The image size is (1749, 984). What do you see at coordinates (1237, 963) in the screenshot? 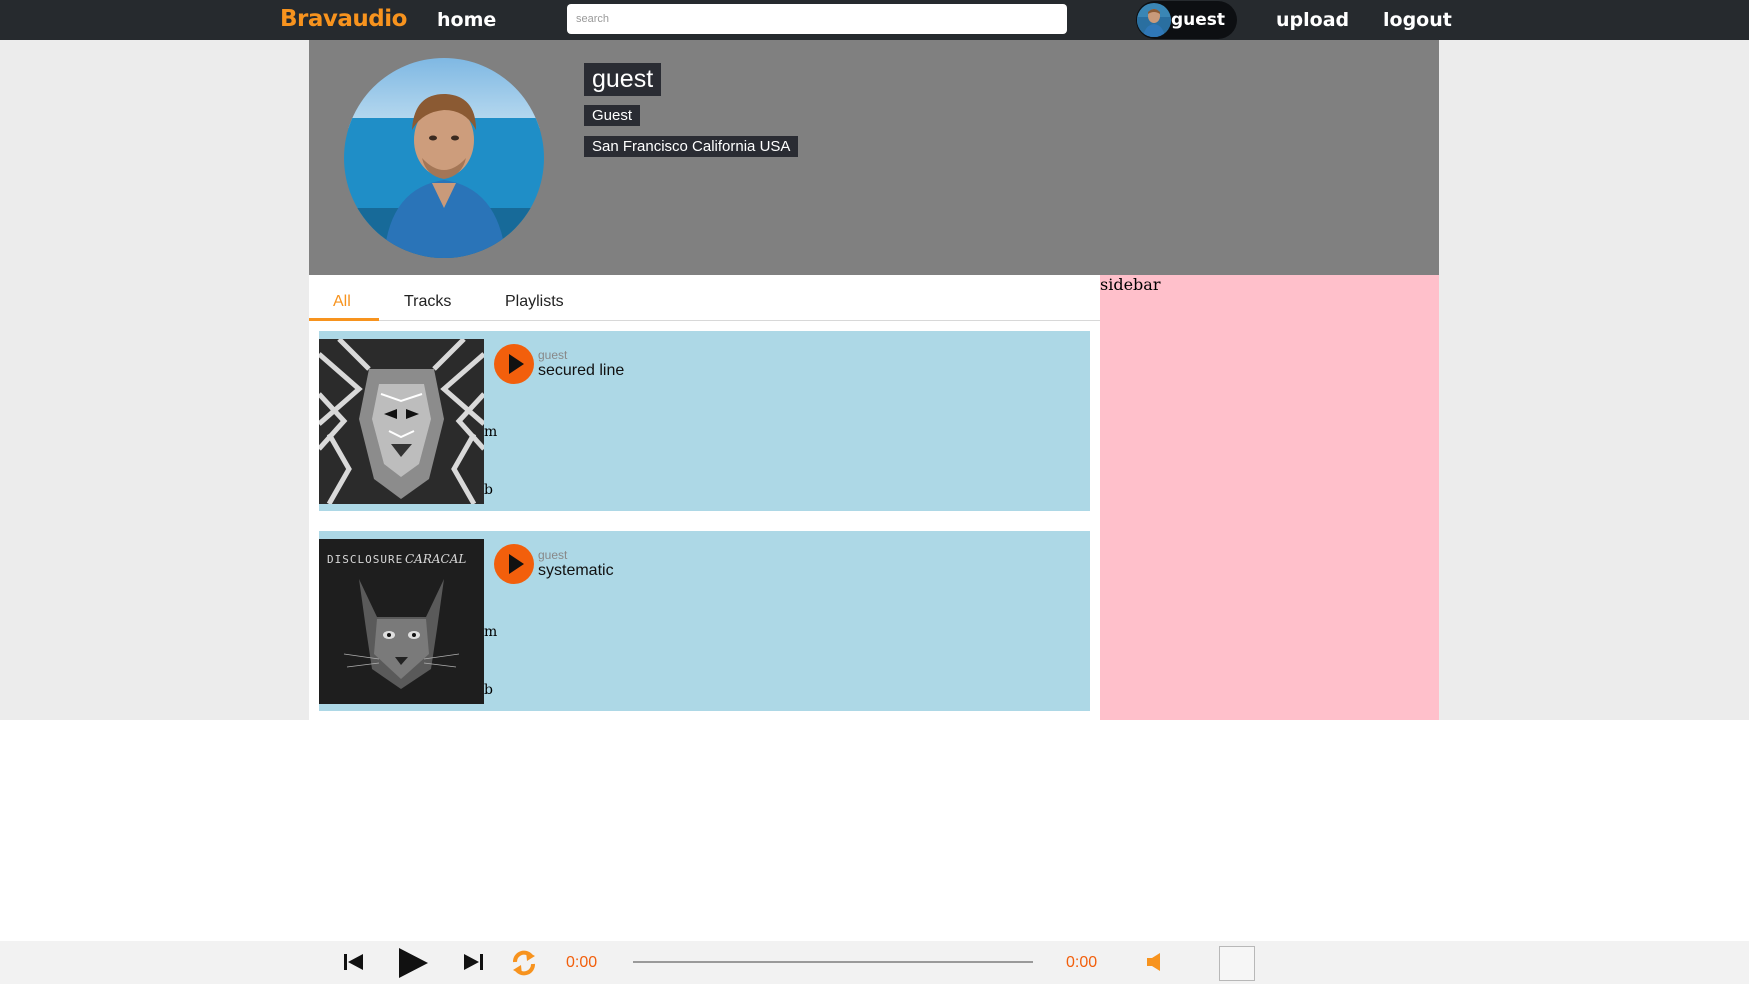
I see `player-extra-box` at bounding box center [1237, 963].